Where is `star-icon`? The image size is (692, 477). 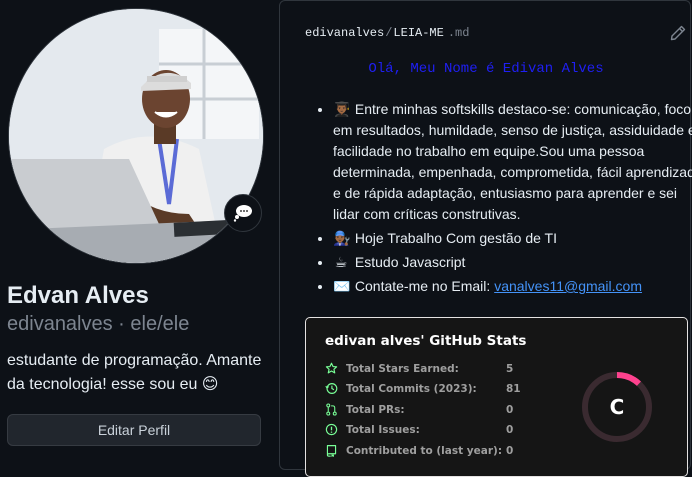
star-icon is located at coordinates (332, 369).